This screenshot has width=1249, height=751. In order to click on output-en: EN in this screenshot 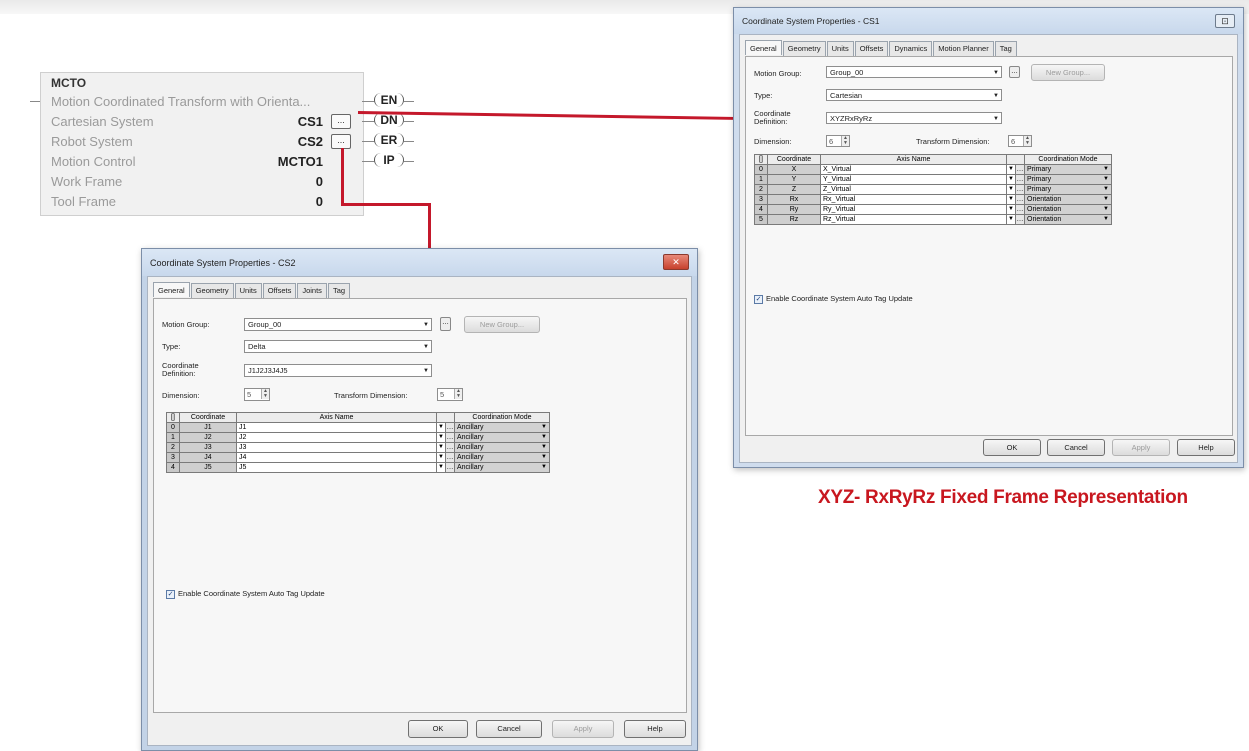, I will do `click(390, 101)`.